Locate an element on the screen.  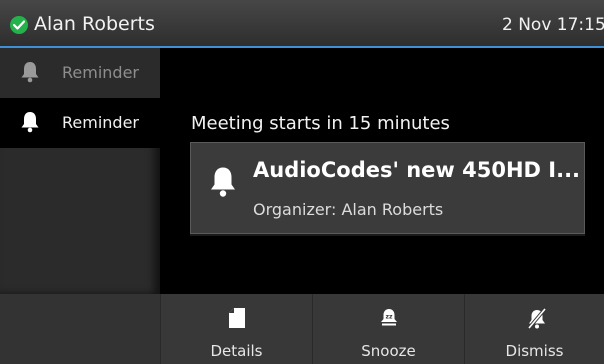
snooze-button: zz Snooze is located at coordinates (388, 329).